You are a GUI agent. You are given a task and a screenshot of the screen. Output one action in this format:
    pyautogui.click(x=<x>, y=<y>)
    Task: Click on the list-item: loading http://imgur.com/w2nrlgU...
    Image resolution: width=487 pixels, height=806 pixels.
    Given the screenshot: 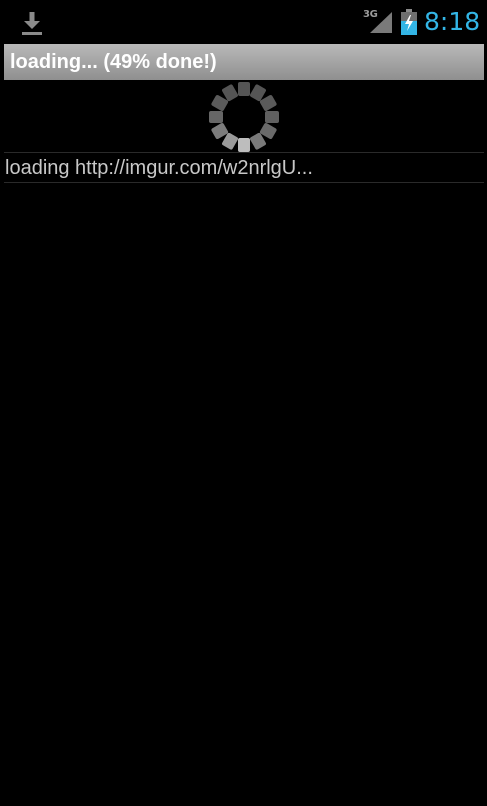 What is the action you would take?
    pyautogui.click(x=244, y=167)
    